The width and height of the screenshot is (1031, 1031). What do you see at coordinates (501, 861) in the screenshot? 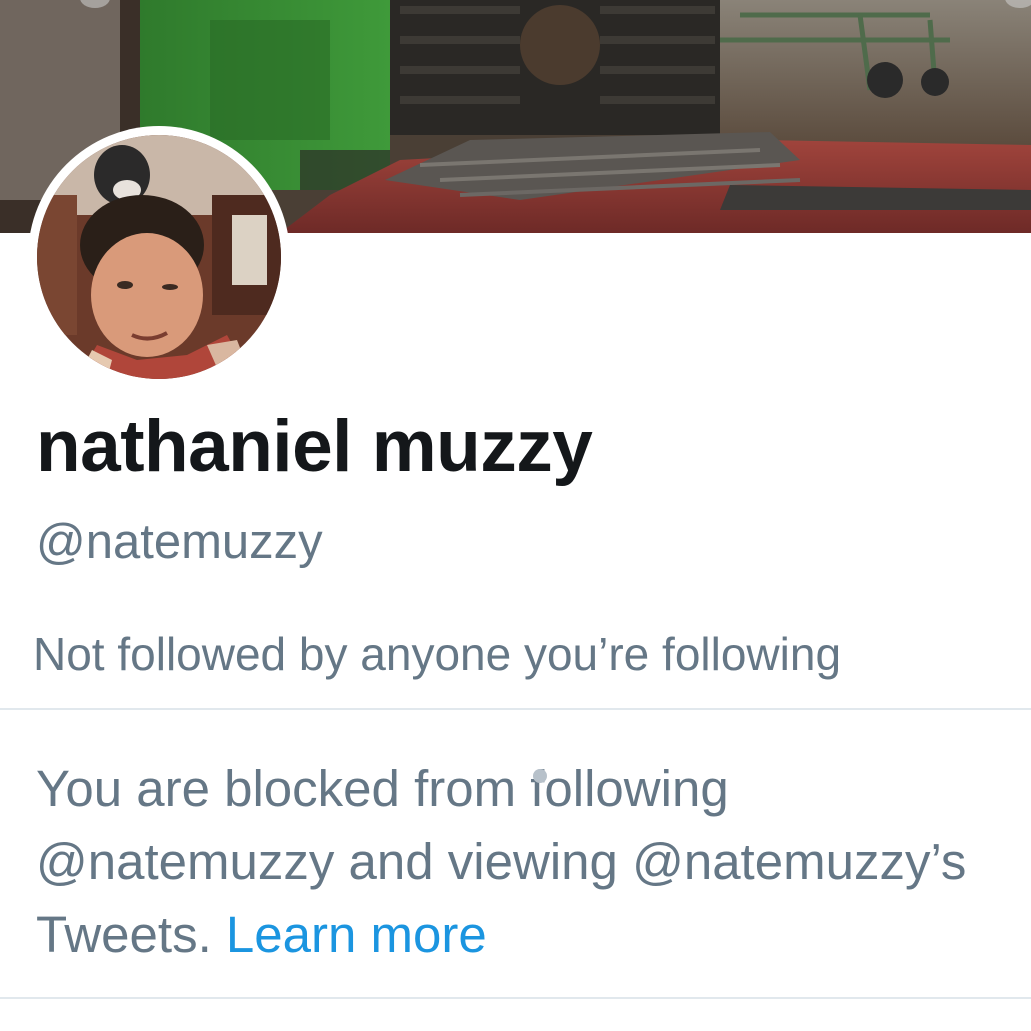
I see `blocked-notice-line: @natemuzzy and viewing @natemuzzy’s` at bounding box center [501, 861].